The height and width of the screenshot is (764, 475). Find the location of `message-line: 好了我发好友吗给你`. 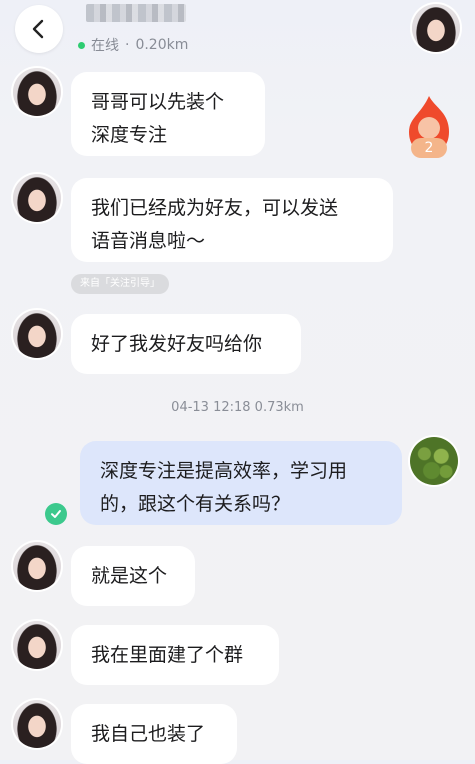

message-line: 好了我发好友吗给你 is located at coordinates (177, 344).